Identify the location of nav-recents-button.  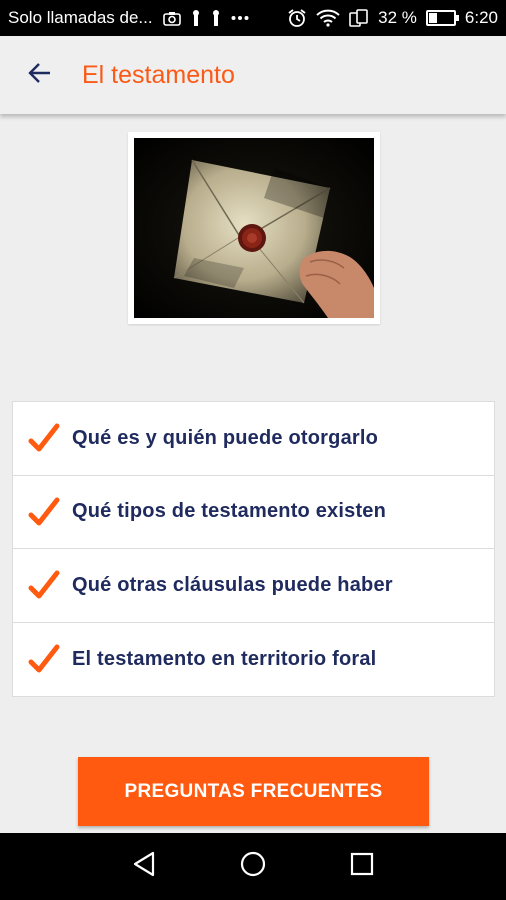
(362, 867).